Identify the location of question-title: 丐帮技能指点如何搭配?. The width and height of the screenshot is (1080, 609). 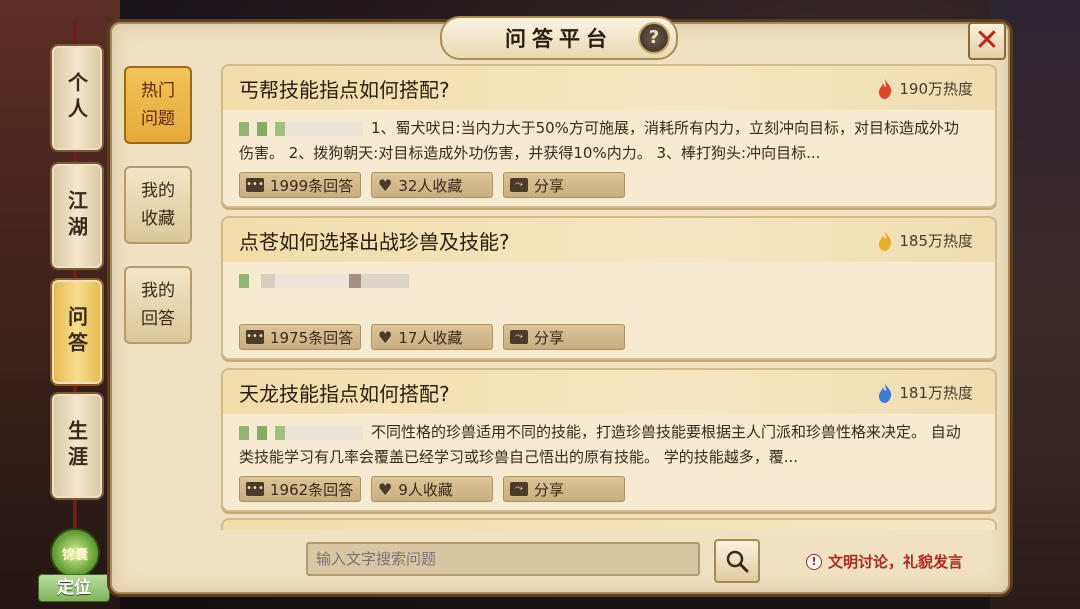
(344, 88).